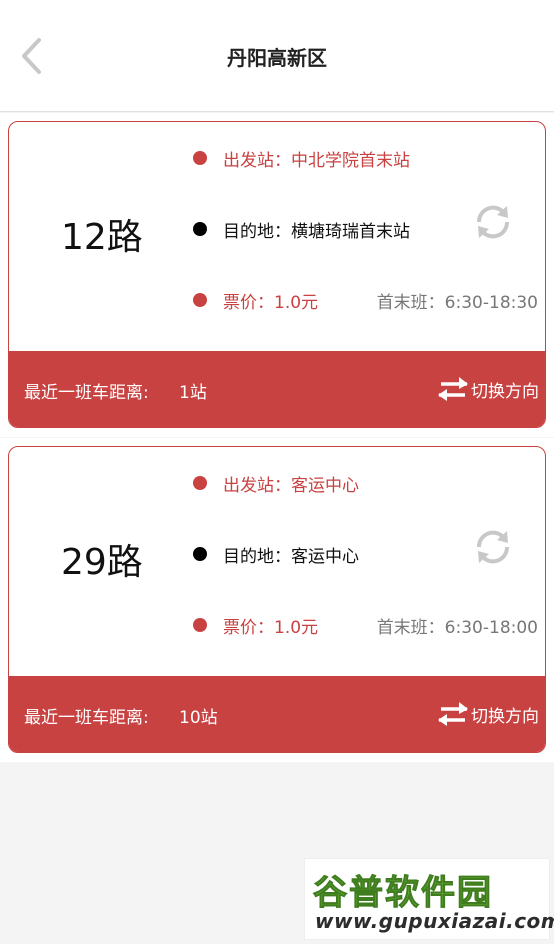 Image resolution: width=554 pixels, height=944 pixels. I want to click on destination-text: 目的地：横塘琦瑞首末站, so click(316, 231).